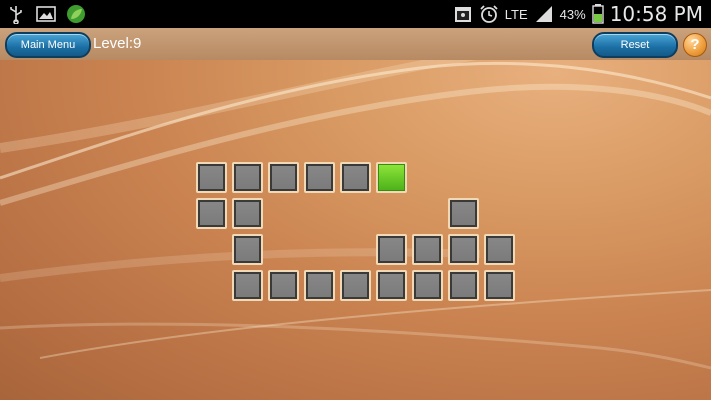 This screenshot has width=711, height=400. I want to click on image-icon, so click(46, 14).